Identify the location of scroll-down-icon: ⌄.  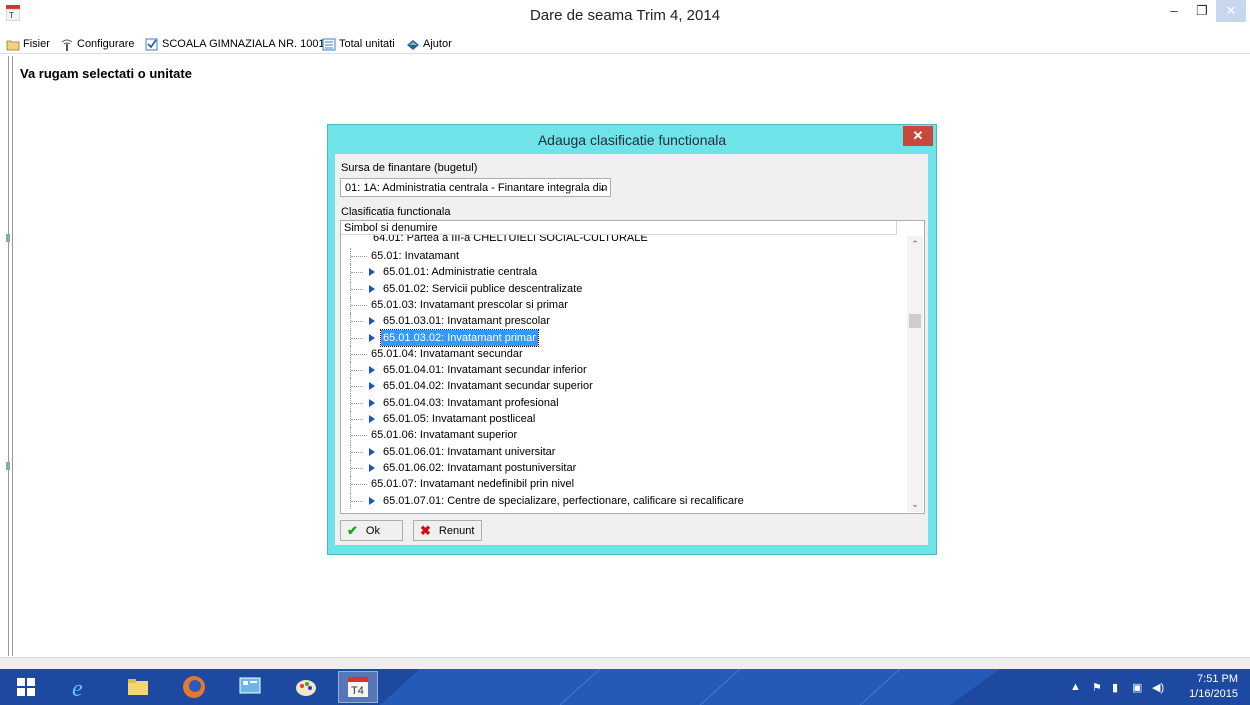
(915, 504).